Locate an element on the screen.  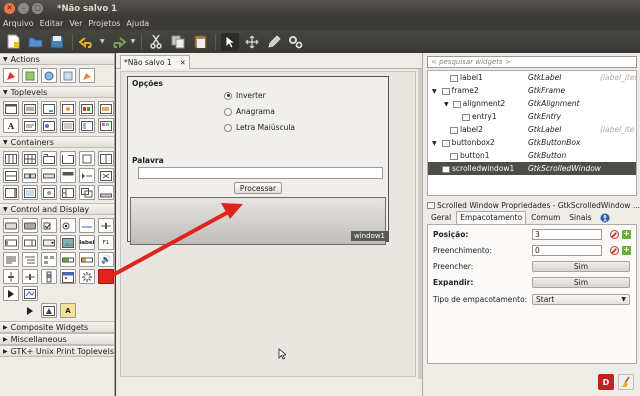
dialog-icon is located at coordinates (49, 108).